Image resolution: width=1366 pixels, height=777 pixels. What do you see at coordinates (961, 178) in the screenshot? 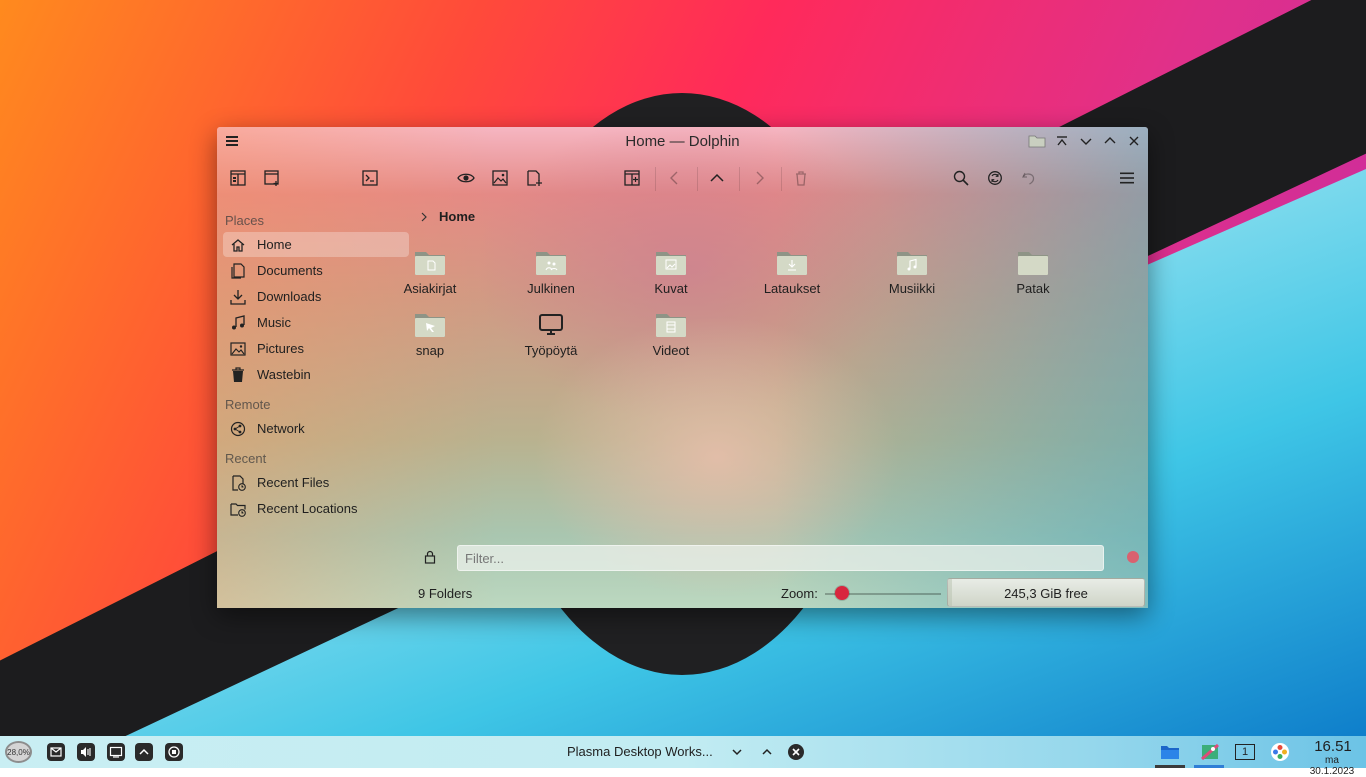
I see `search-icon` at bounding box center [961, 178].